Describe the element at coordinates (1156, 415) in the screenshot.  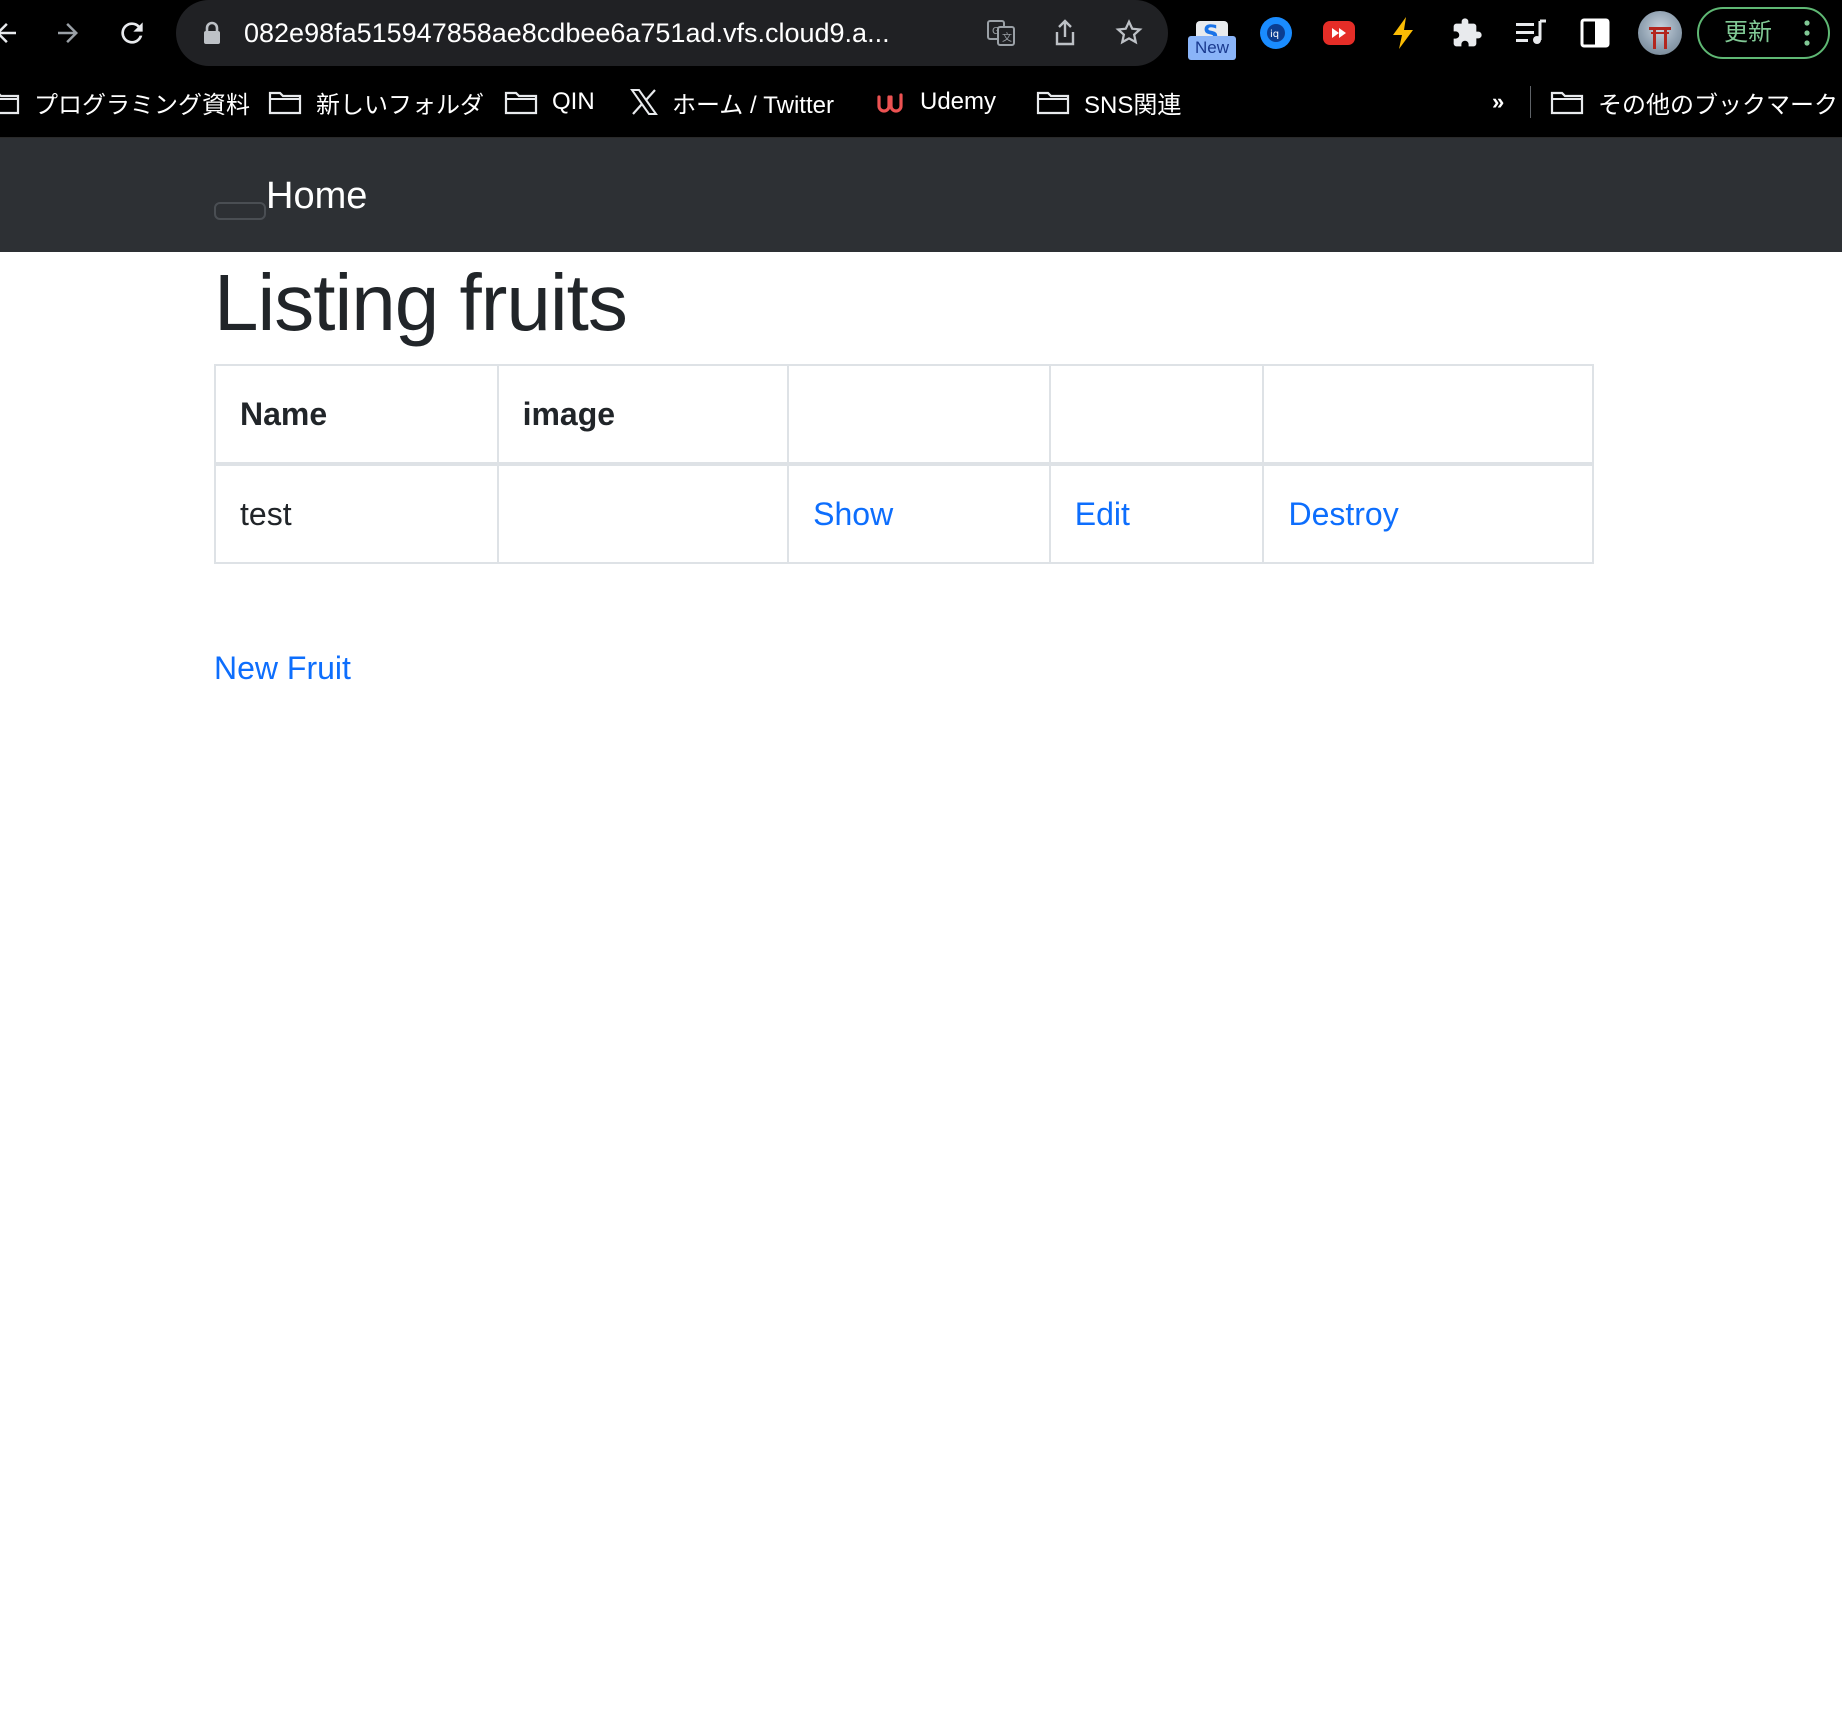
I see `column-header-edit` at that location.